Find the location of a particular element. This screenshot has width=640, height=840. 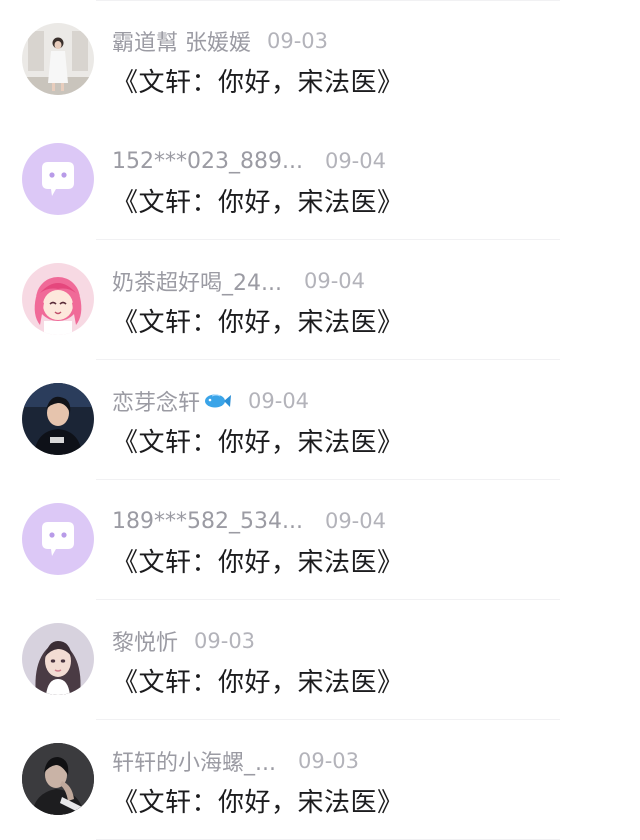

room-photo-avatar-icon is located at coordinates (58, 59).